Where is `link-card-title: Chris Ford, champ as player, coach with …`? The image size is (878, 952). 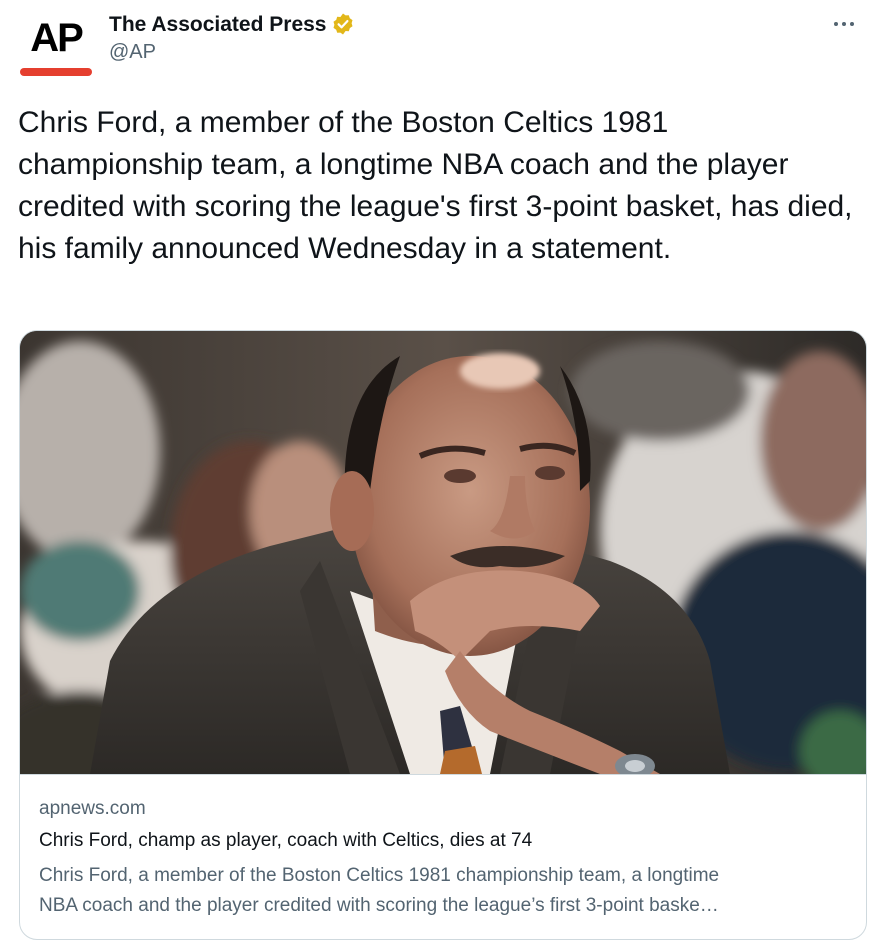
link-card-title: Chris Ford, champ as player, coach with … is located at coordinates (286, 840).